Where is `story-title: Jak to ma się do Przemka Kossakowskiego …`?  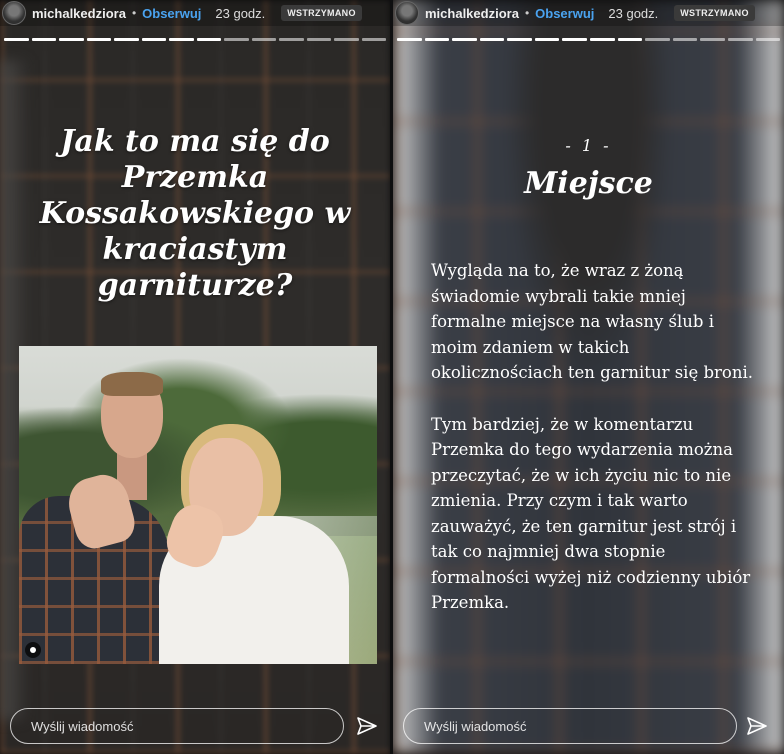 story-title: Jak to ma się do Przemka Kossakowskiego … is located at coordinates (195, 213).